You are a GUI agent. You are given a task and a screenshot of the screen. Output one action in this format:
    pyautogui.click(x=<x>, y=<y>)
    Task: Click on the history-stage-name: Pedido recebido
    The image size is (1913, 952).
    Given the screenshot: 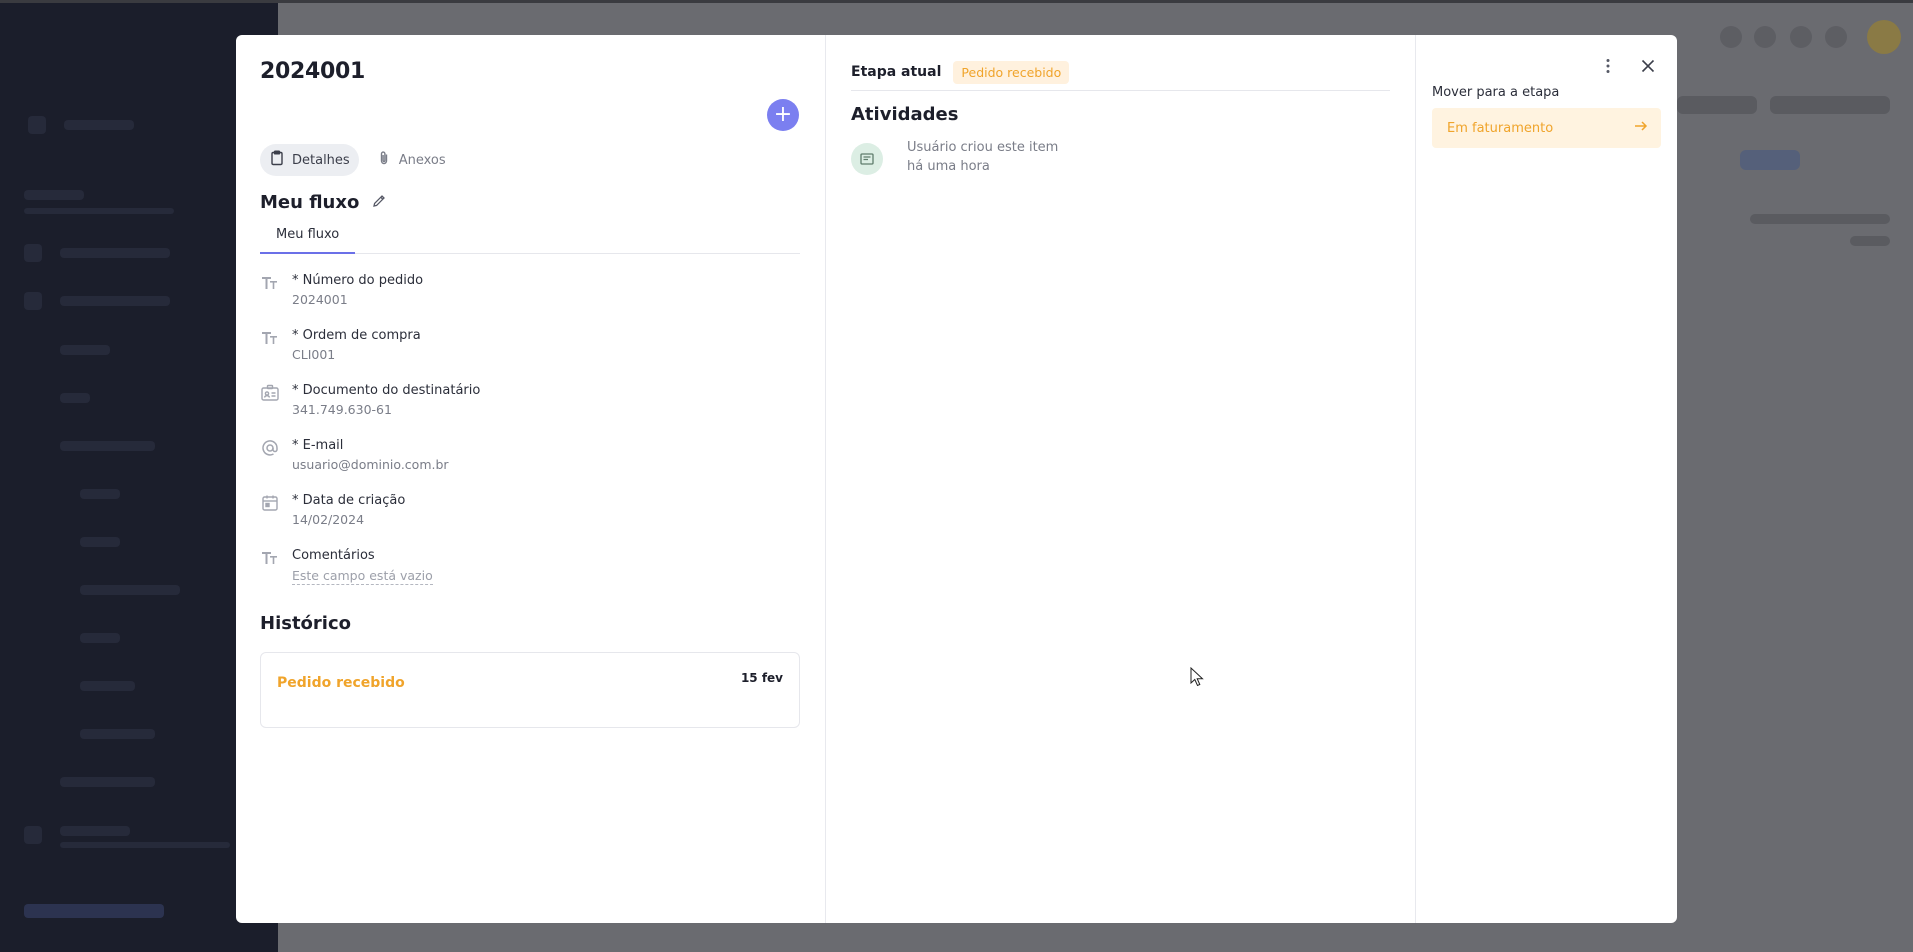 What is the action you would take?
    pyautogui.click(x=341, y=683)
    